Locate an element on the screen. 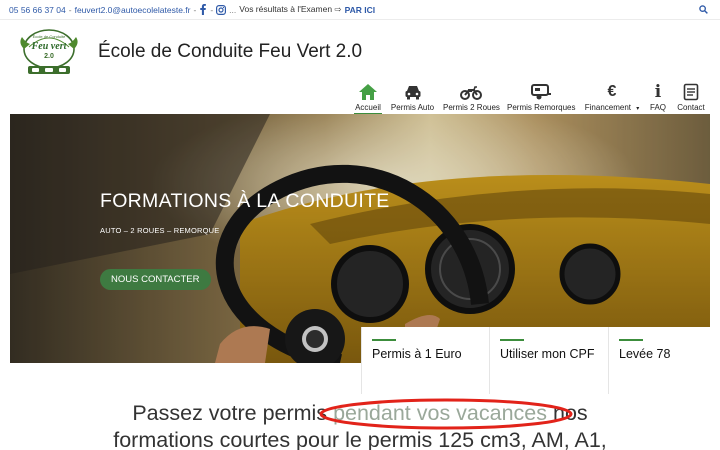 The width and height of the screenshot is (720, 450). nav-label: FAQ is located at coordinates (658, 107).